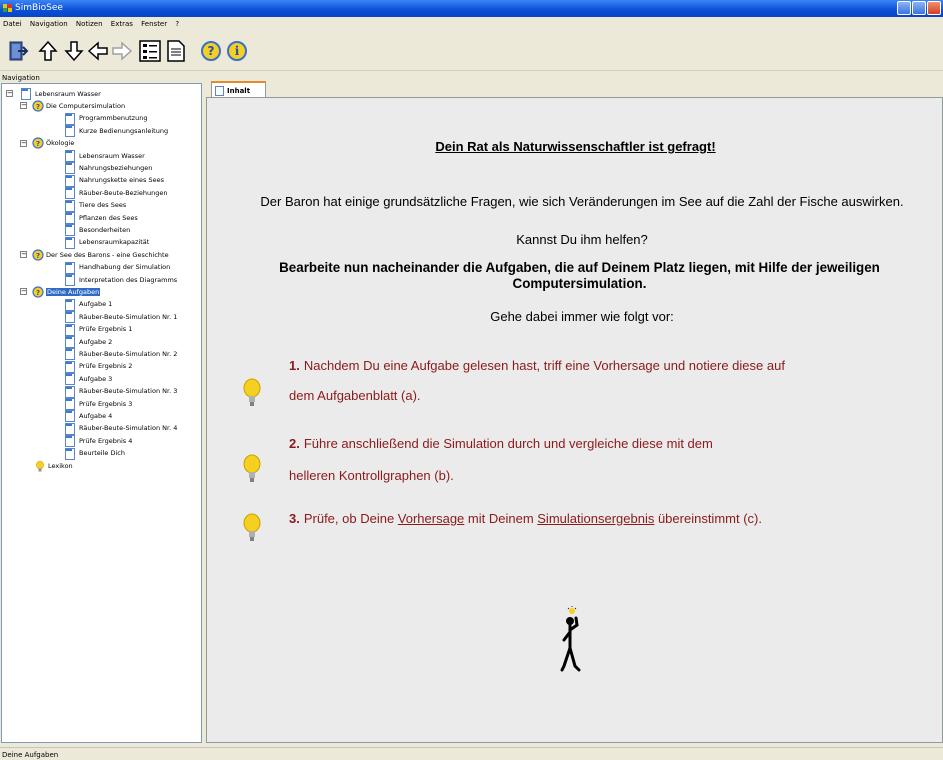  Describe the element at coordinates (122, 51) in the screenshot. I see `forward-button` at that location.